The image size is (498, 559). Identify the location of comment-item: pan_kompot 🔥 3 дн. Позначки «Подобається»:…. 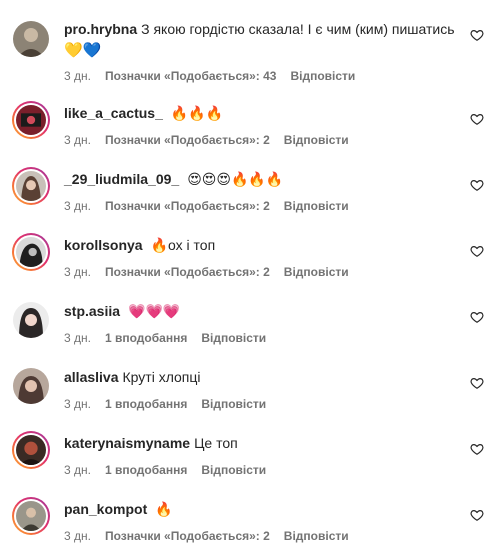
(249, 528).